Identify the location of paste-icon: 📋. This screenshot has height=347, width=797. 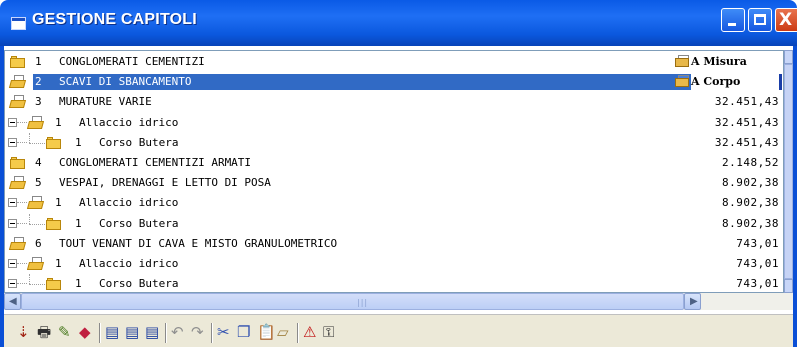
(266, 332).